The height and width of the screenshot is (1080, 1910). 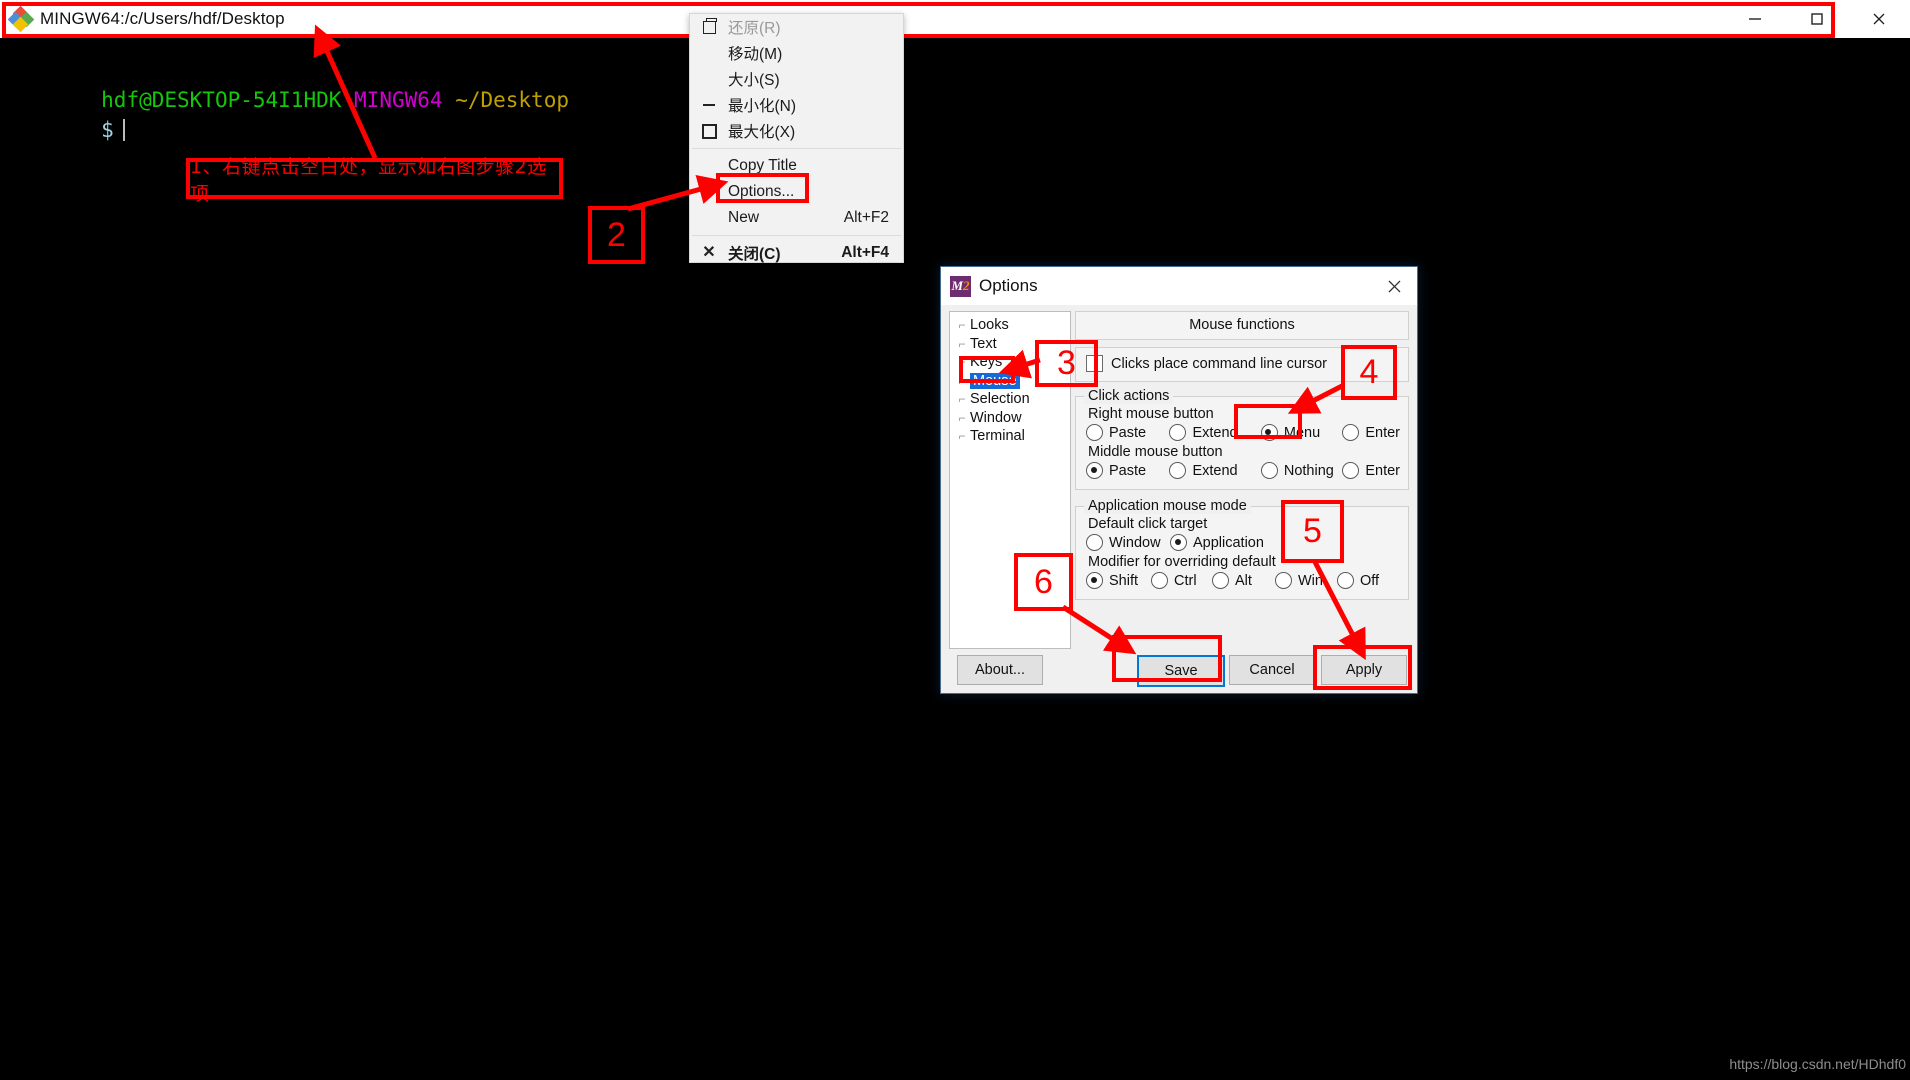 What do you see at coordinates (955, 19) in the screenshot?
I see `terminal-titlebar: MINGW64:/c/Users/hdf/Desktop` at bounding box center [955, 19].